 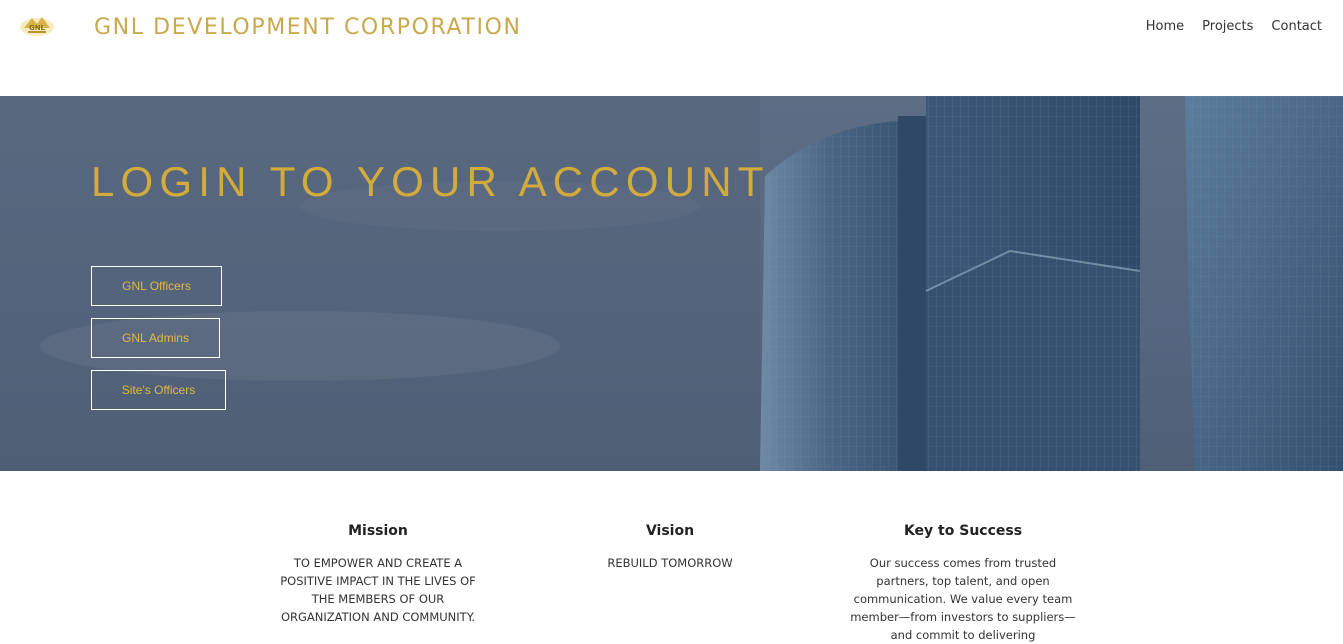 What do you see at coordinates (37, 28) in the screenshot?
I see `svg-text: GNL` at bounding box center [37, 28].